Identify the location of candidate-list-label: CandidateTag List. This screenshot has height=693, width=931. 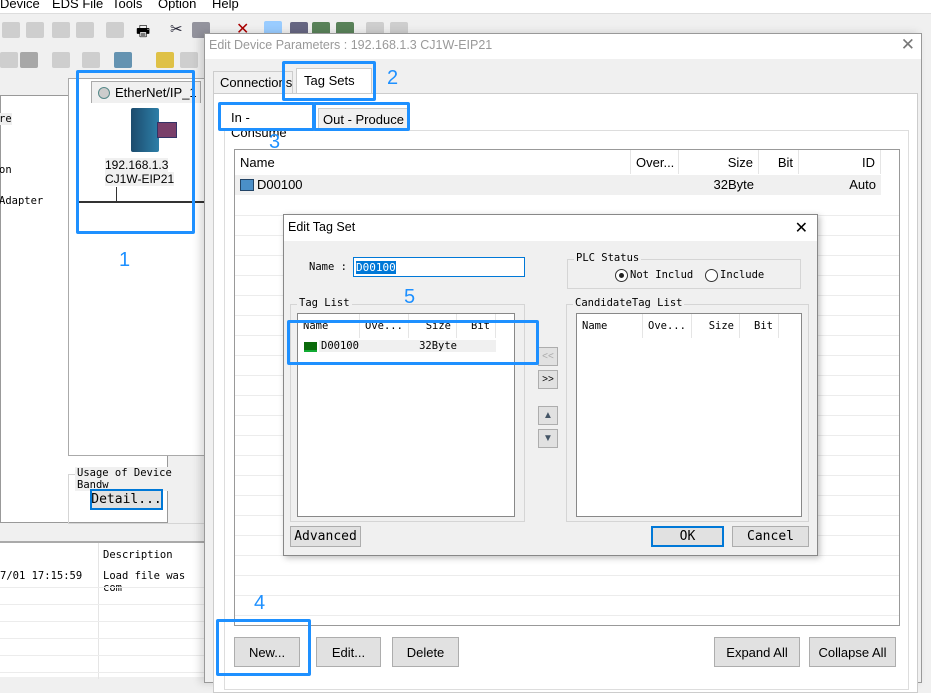
(629, 303).